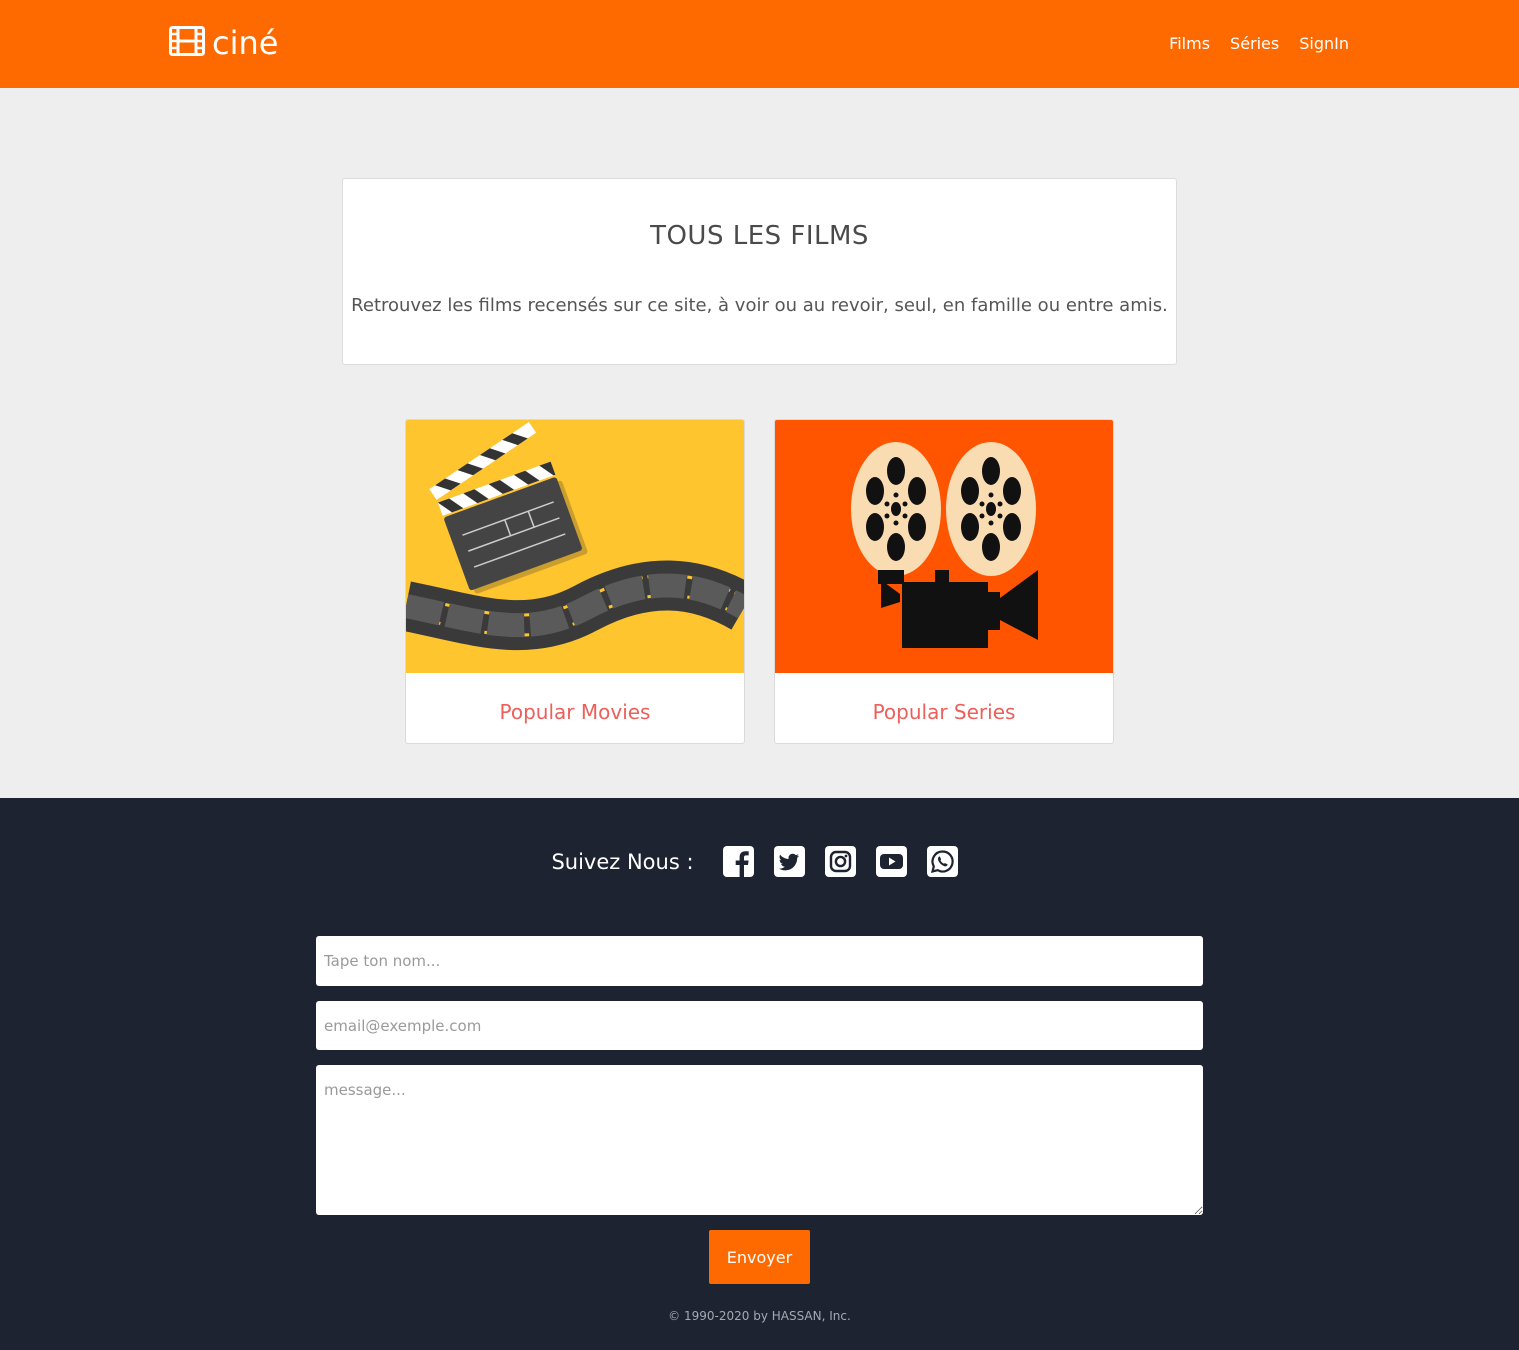  Describe the element at coordinates (759, 44) in the screenshot. I see `navbar: ciné Films Séries SignIn` at that location.